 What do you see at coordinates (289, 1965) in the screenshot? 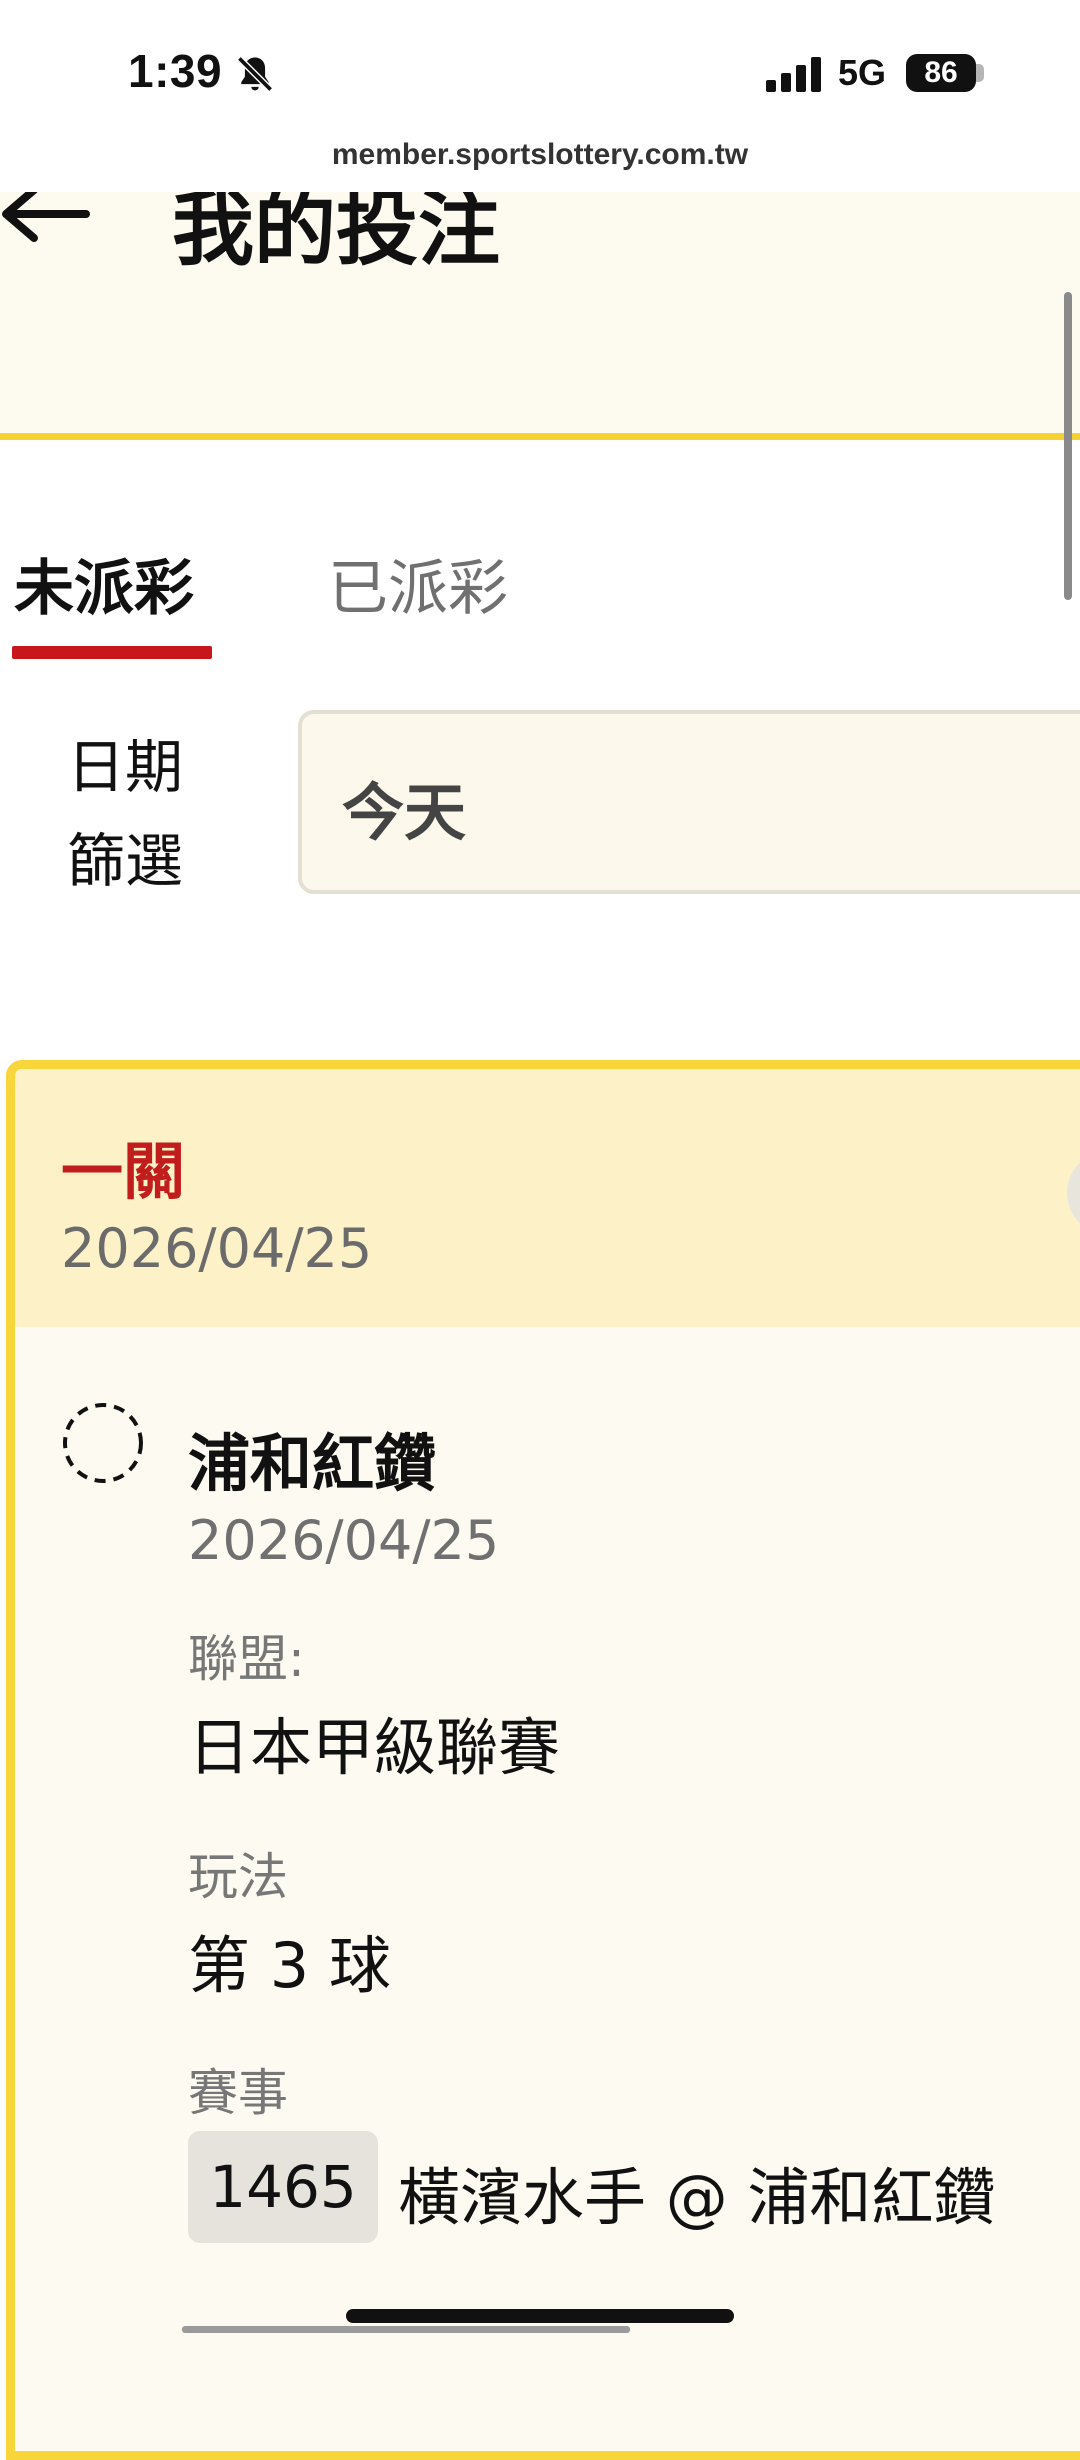
I see `market-value: 第 3 球` at bounding box center [289, 1965].